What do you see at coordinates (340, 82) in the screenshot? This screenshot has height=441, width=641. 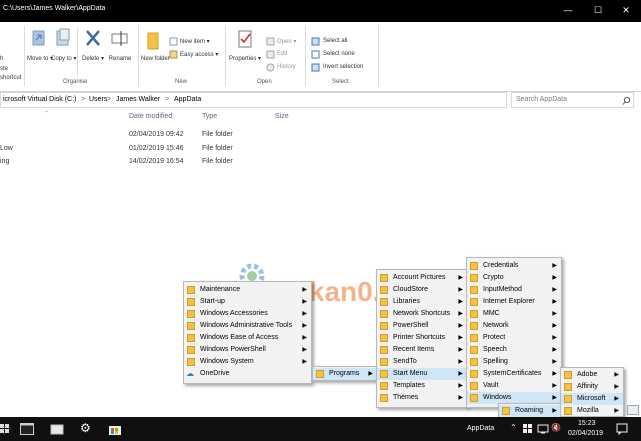 I see `group-select-label: Select` at bounding box center [340, 82].